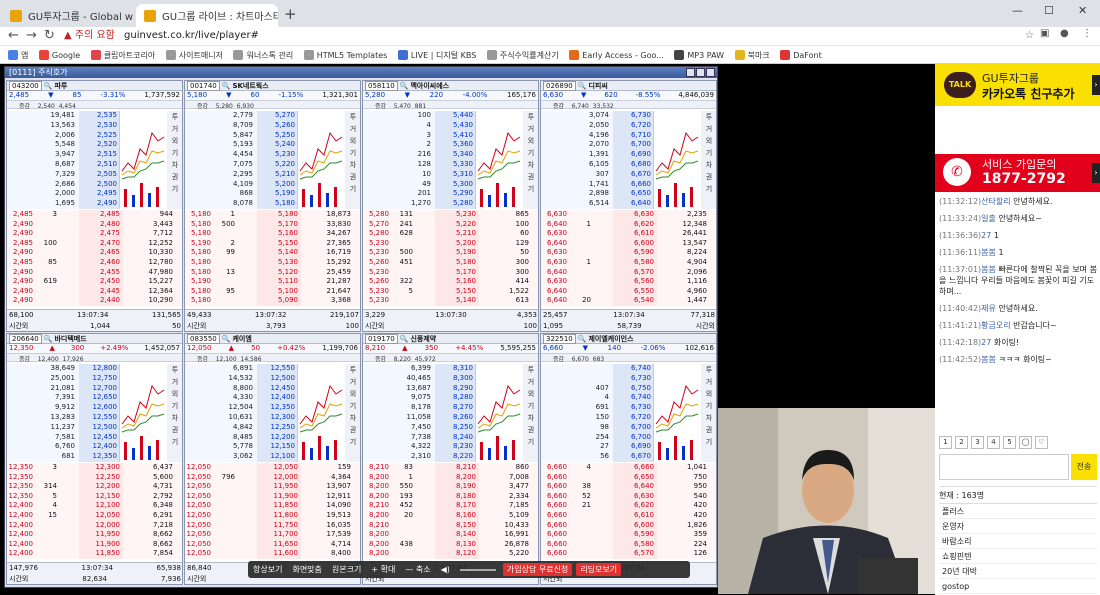 The image size is (1100, 595). I want to click on user-list-item: gostop, so click(1018, 586).